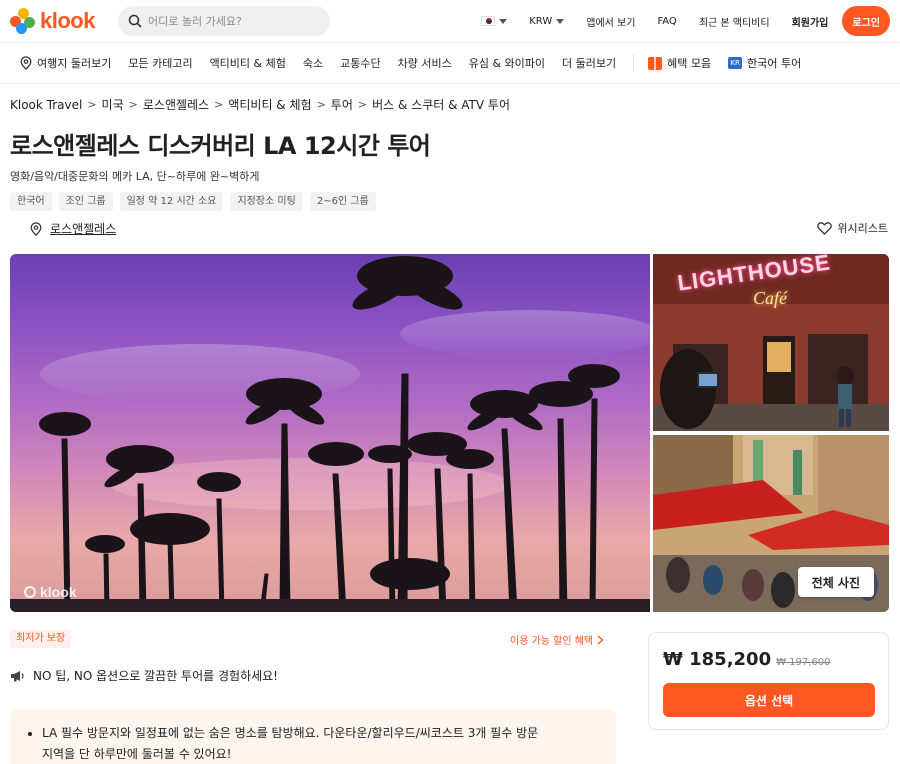 The height and width of the screenshot is (764, 900). I want to click on logo-text: klook, so click(67, 20).